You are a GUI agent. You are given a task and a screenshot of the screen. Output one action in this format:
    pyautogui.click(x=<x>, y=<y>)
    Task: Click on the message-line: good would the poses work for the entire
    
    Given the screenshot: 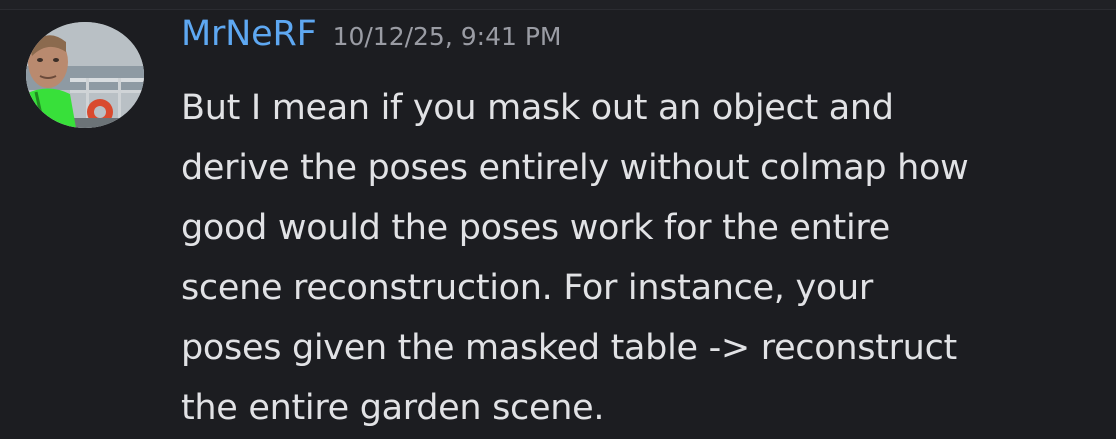 What is the action you would take?
    pyautogui.click(x=535, y=228)
    